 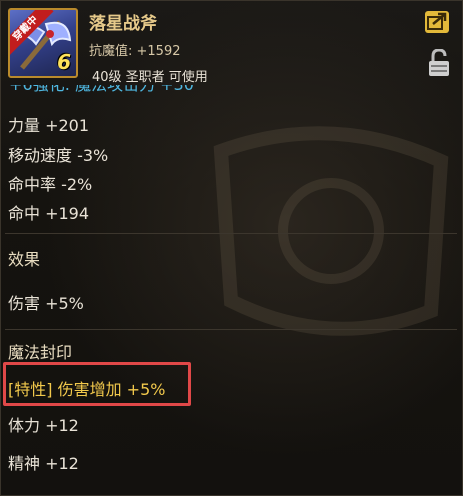 I want to click on share-arrow-icon, so click(x=437, y=21).